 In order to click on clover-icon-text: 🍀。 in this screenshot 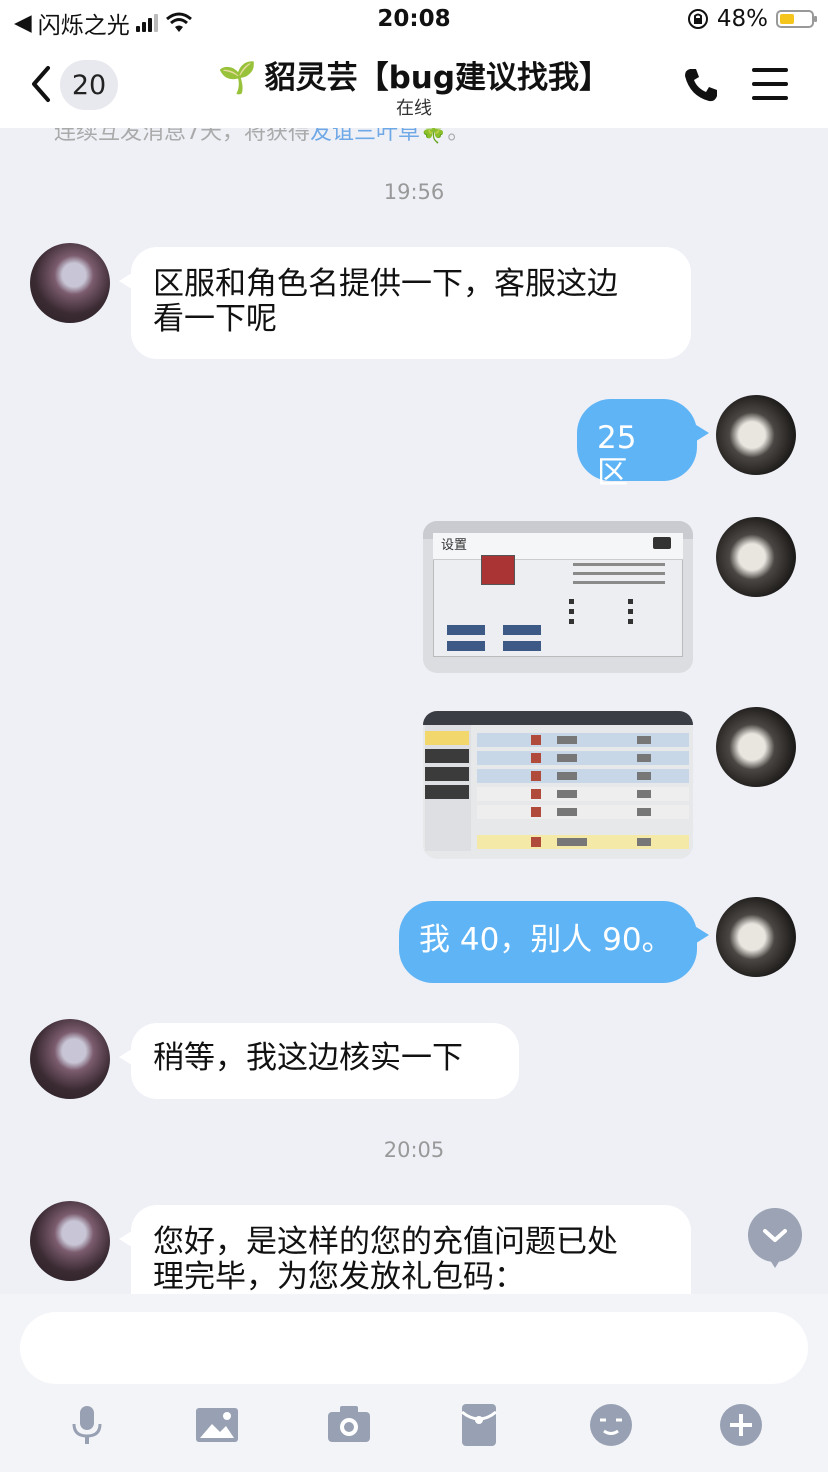, I will do `click(445, 136)`.